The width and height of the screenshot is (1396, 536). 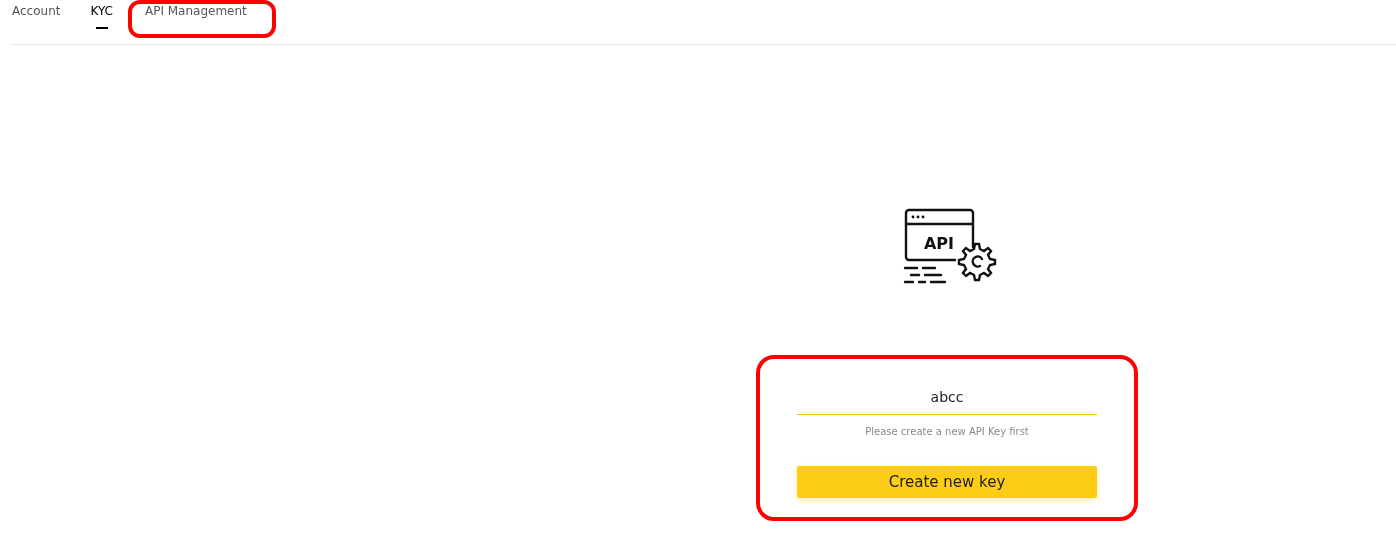 I want to click on tab: Account, so click(x=36, y=22).